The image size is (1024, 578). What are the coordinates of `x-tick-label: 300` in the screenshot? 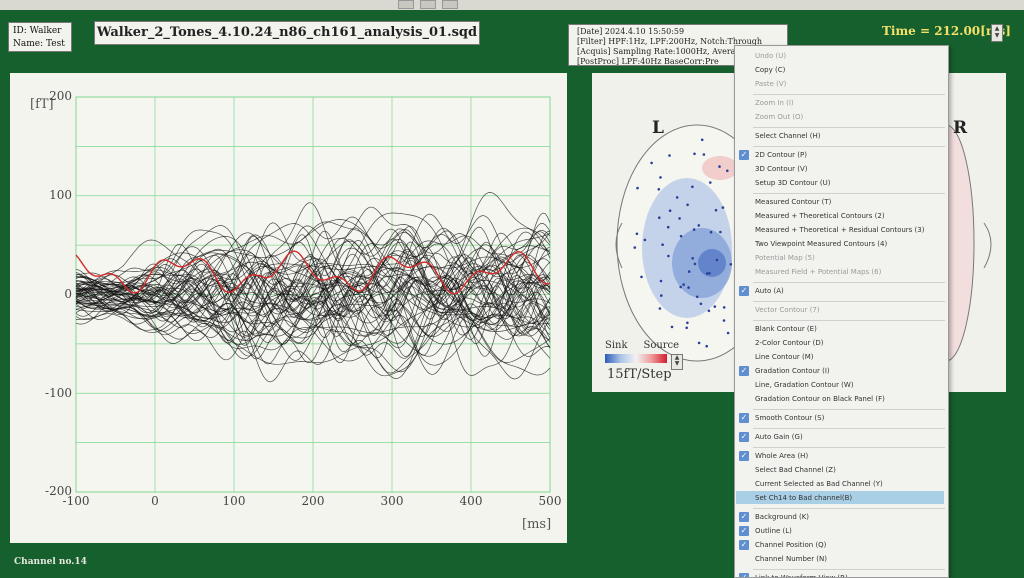 It's located at (392, 501).